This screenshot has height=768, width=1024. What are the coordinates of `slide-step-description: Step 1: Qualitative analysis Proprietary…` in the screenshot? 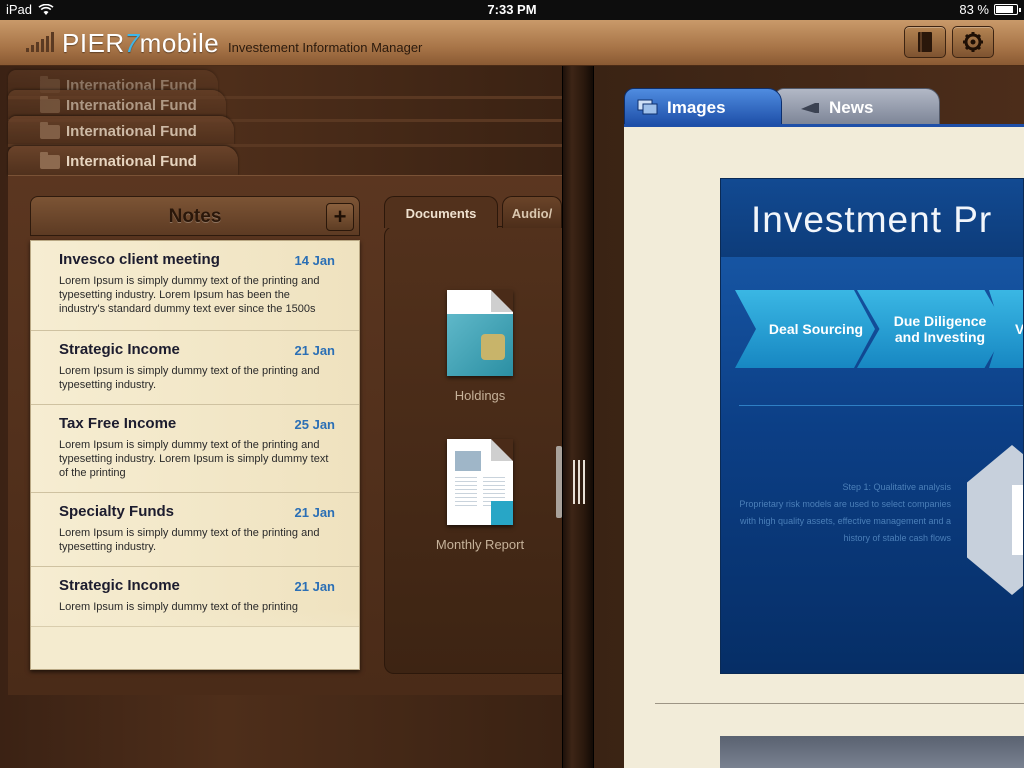 It's located at (841, 513).